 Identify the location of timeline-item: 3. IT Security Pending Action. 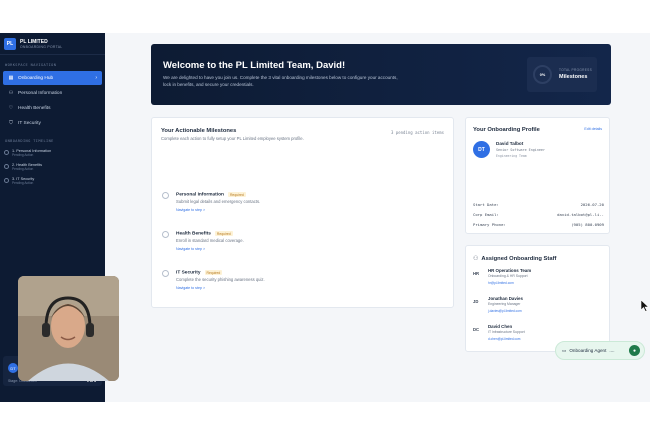
(52, 181).